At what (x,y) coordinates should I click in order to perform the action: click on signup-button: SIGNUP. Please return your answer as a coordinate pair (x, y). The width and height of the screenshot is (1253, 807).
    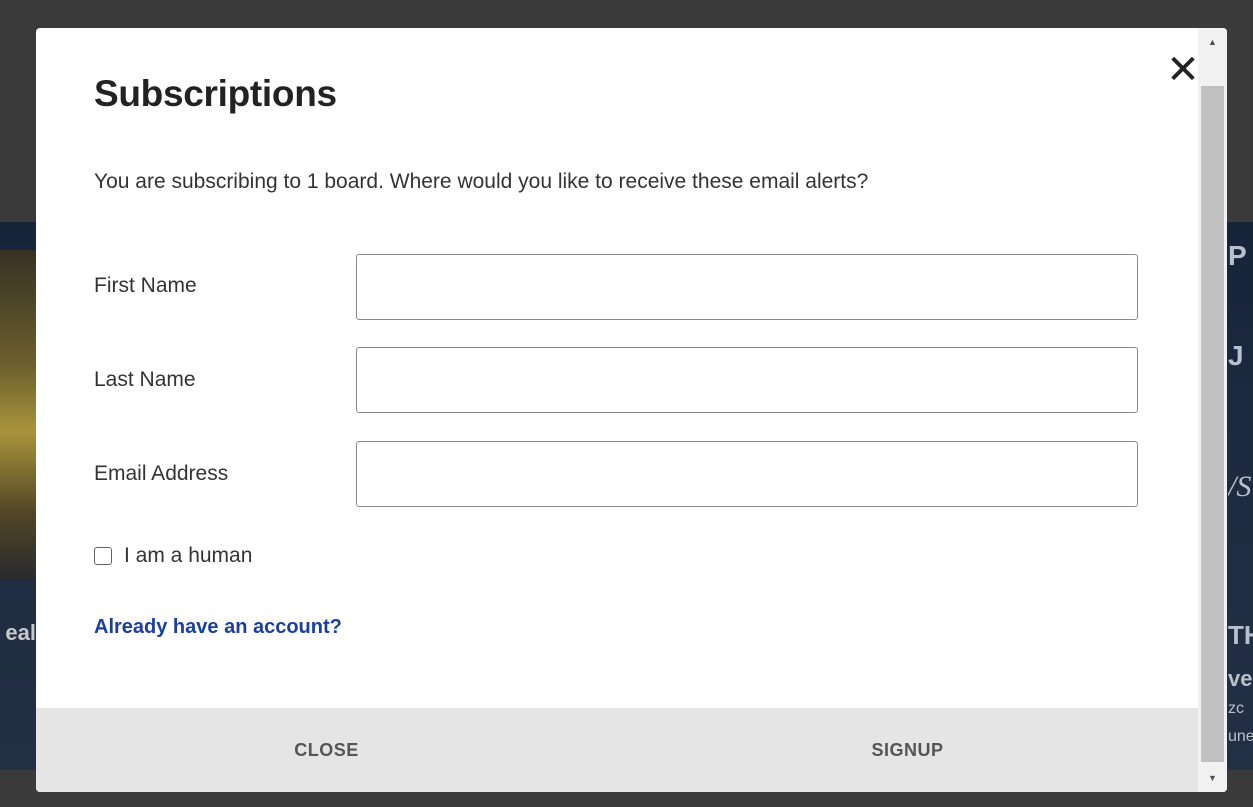
    Looking at the image, I should click on (907, 750).